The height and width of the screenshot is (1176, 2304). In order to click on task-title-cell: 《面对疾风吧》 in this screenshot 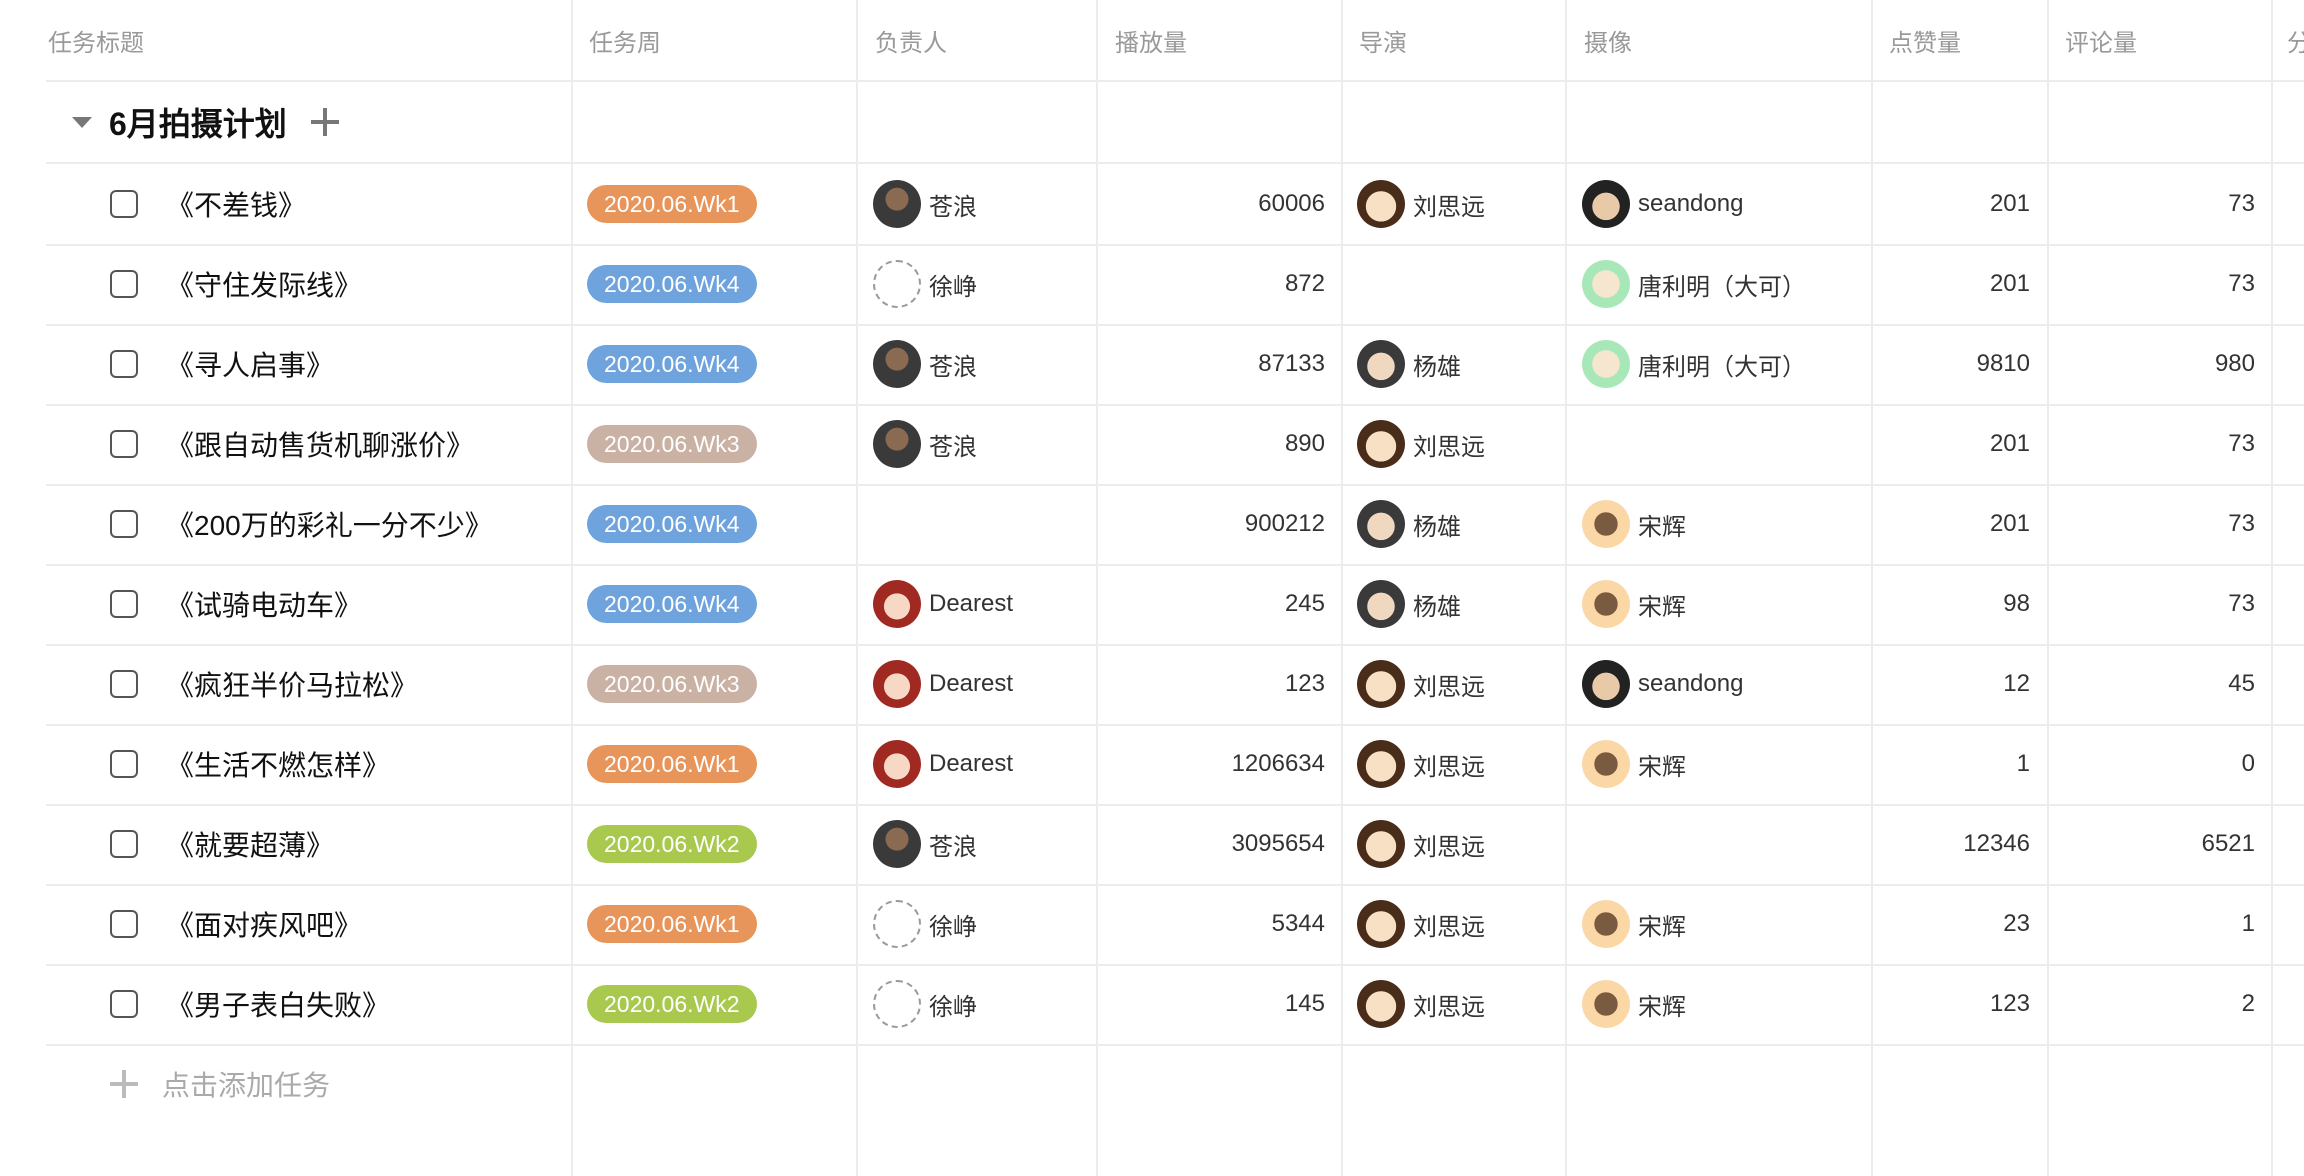, I will do `click(366, 924)`.